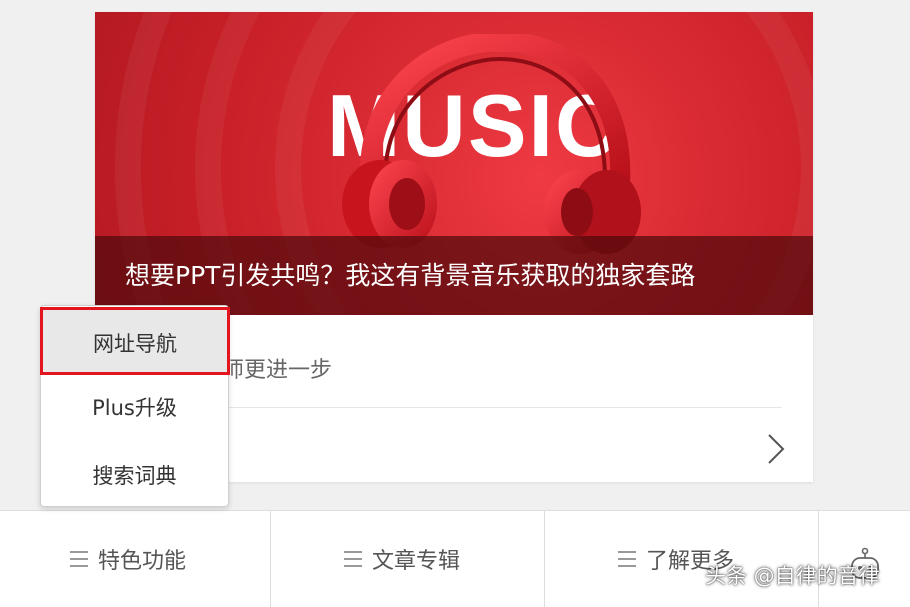 The image size is (910, 607). Describe the element at coordinates (135, 341) in the screenshot. I see `menu-item-site-nav: 网址导航` at that location.